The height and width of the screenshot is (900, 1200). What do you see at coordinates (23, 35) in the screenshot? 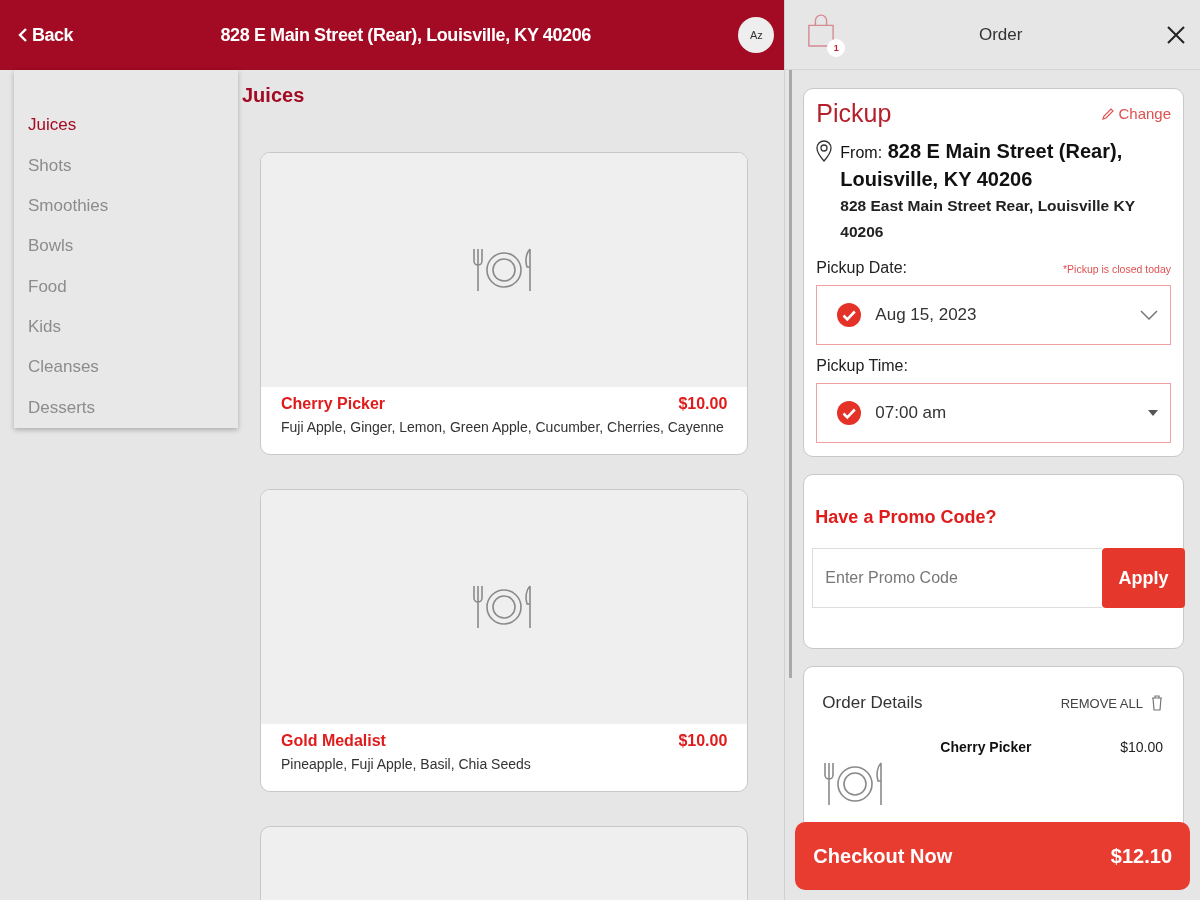
I see `chevron-left-icon` at bounding box center [23, 35].